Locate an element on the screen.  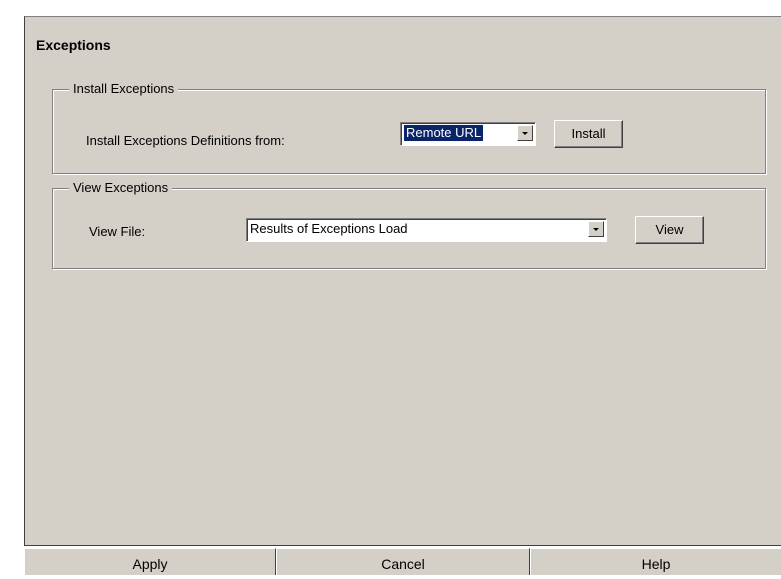
install-source-dropdown: Remote URL is located at coordinates (468, 134).